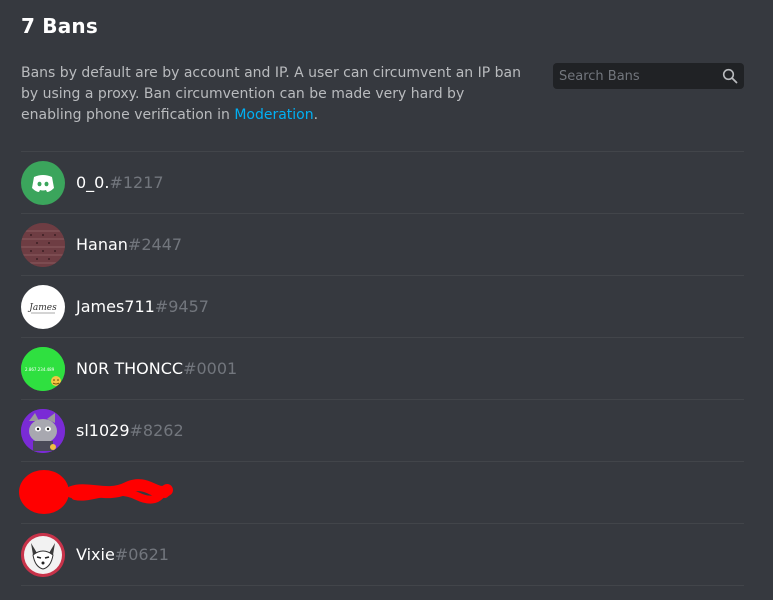  Describe the element at coordinates (382, 554) in the screenshot. I see `ban-row: Vixie #0621` at that location.